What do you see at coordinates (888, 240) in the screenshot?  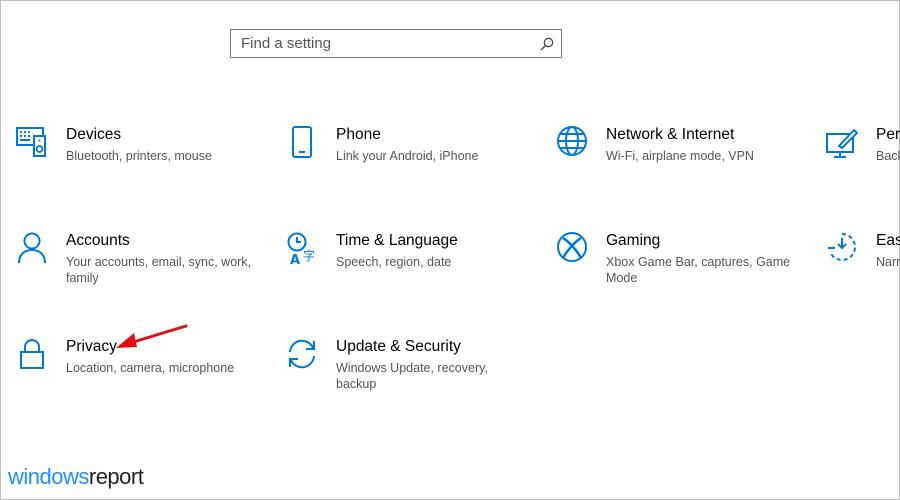 I see `tile-title: Eas` at bounding box center [888, 240].